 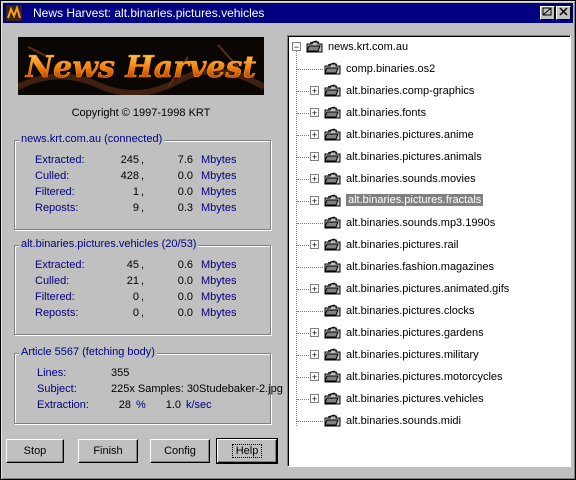 What do you see at coordinates (415, 399) in the screenshot?
I see `tree-item-label: alt.binaries.pictures.vehicles` at bounding box center [415, 399].